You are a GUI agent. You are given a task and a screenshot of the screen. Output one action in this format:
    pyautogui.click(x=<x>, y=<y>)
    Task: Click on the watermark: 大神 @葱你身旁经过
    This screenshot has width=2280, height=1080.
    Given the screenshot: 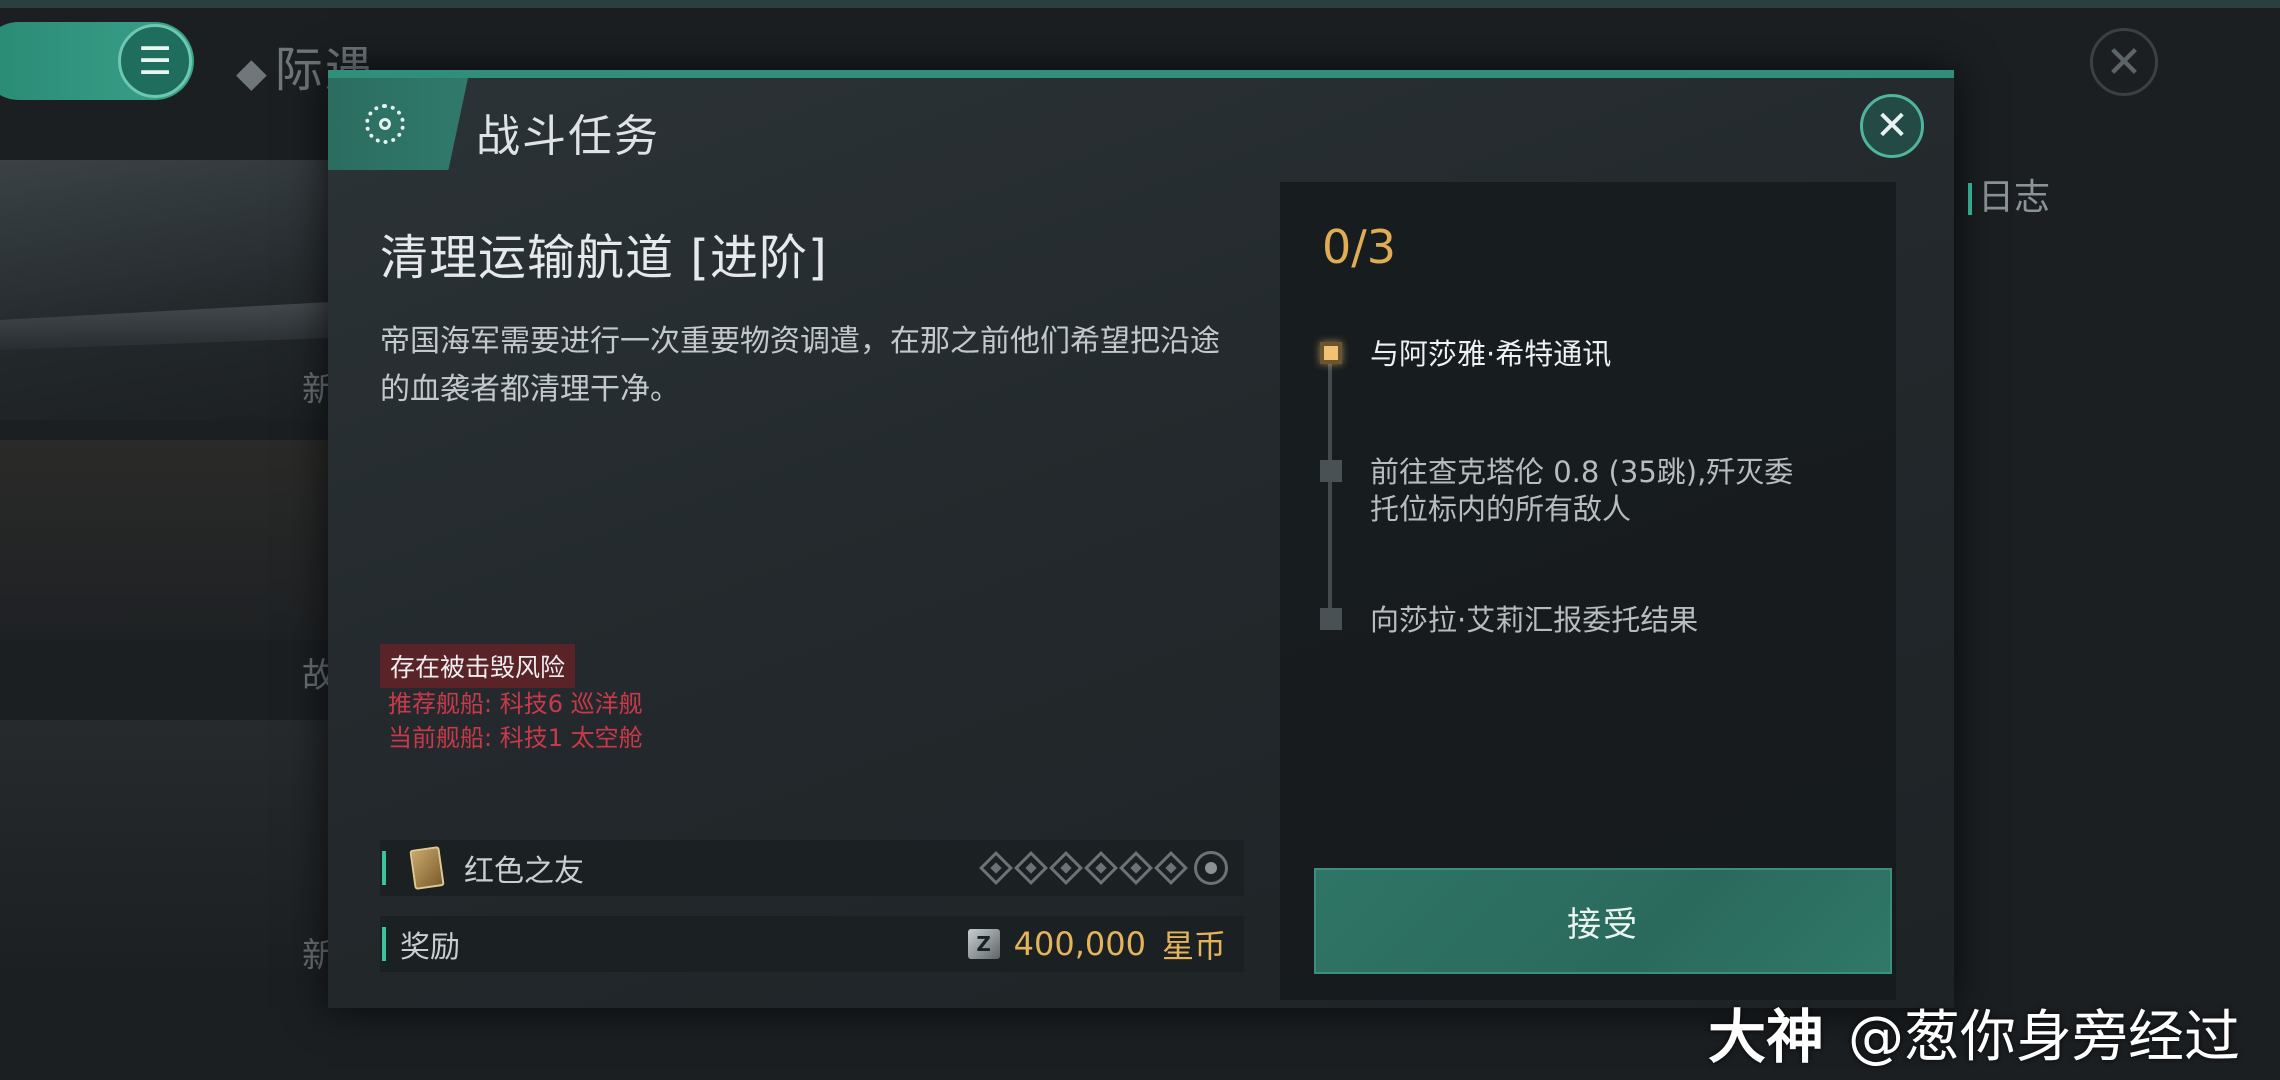 What is the action you would take?
    pyautogui.click(x=1974, y=1032)
    